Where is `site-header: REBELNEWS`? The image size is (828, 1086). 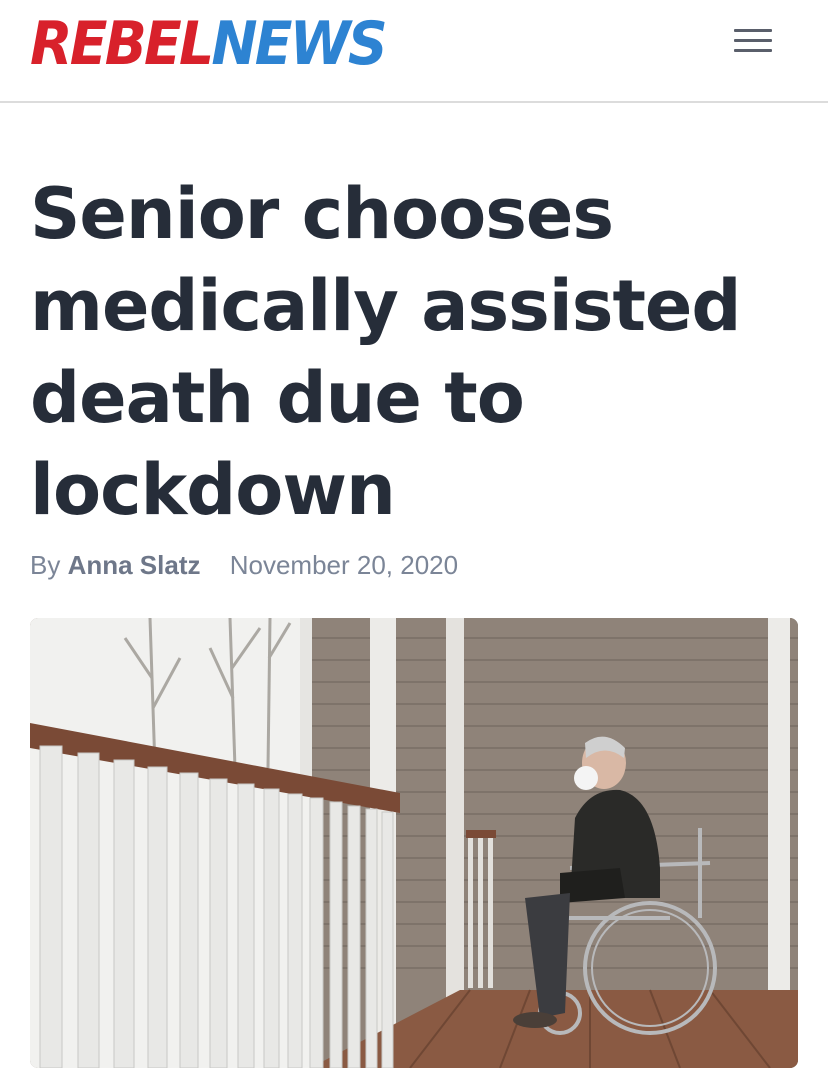 site-header: REBELNEWS is located at coordinates (414, 51).